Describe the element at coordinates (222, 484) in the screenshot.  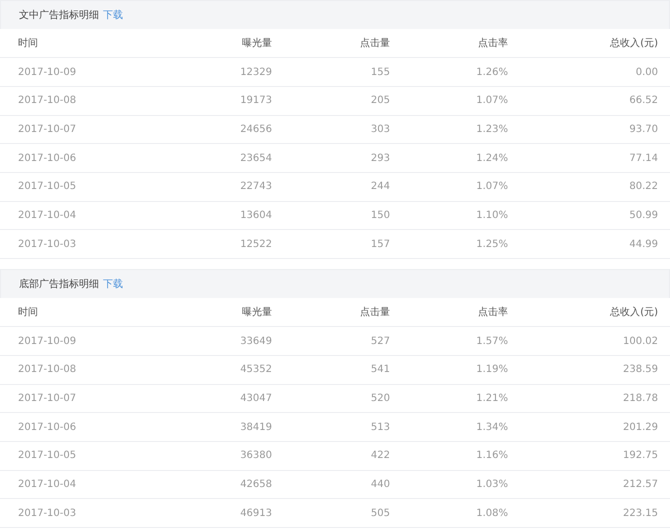
I see `table-cell: 42658` at that location.